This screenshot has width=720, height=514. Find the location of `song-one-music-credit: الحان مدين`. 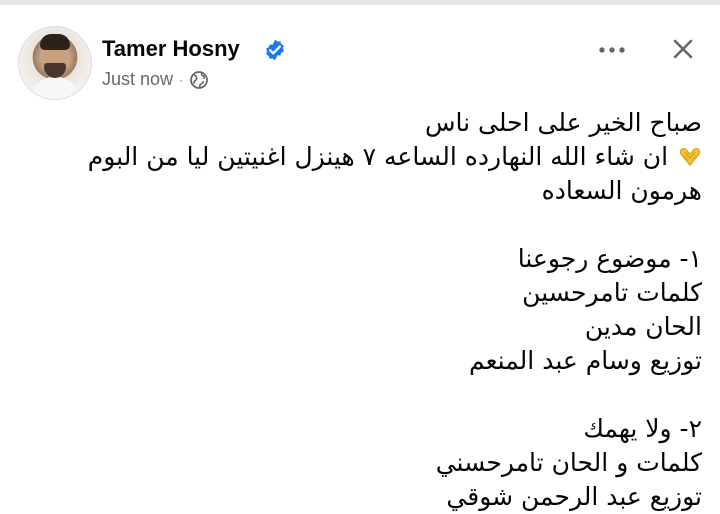

song-one-music-credit: الحان مدين is located at coordinates (643, 326).